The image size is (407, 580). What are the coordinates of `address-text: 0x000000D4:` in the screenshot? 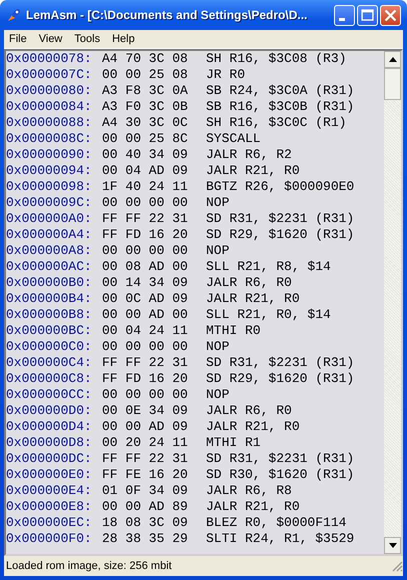 It's located at (49, 427).